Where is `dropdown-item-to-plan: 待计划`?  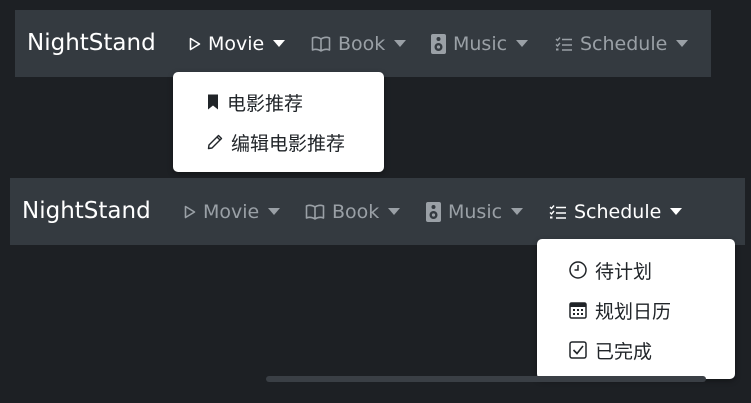 dropdown-item-to-plan: 待计划 is located at coordinates (636, 270).